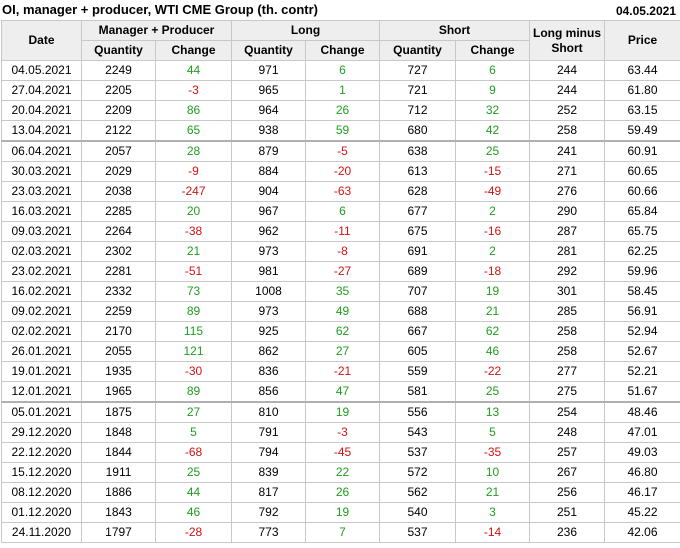 This screenshot has height=548, width=680. I want to click on short-quantity-cell: 675, so click(418, 231).